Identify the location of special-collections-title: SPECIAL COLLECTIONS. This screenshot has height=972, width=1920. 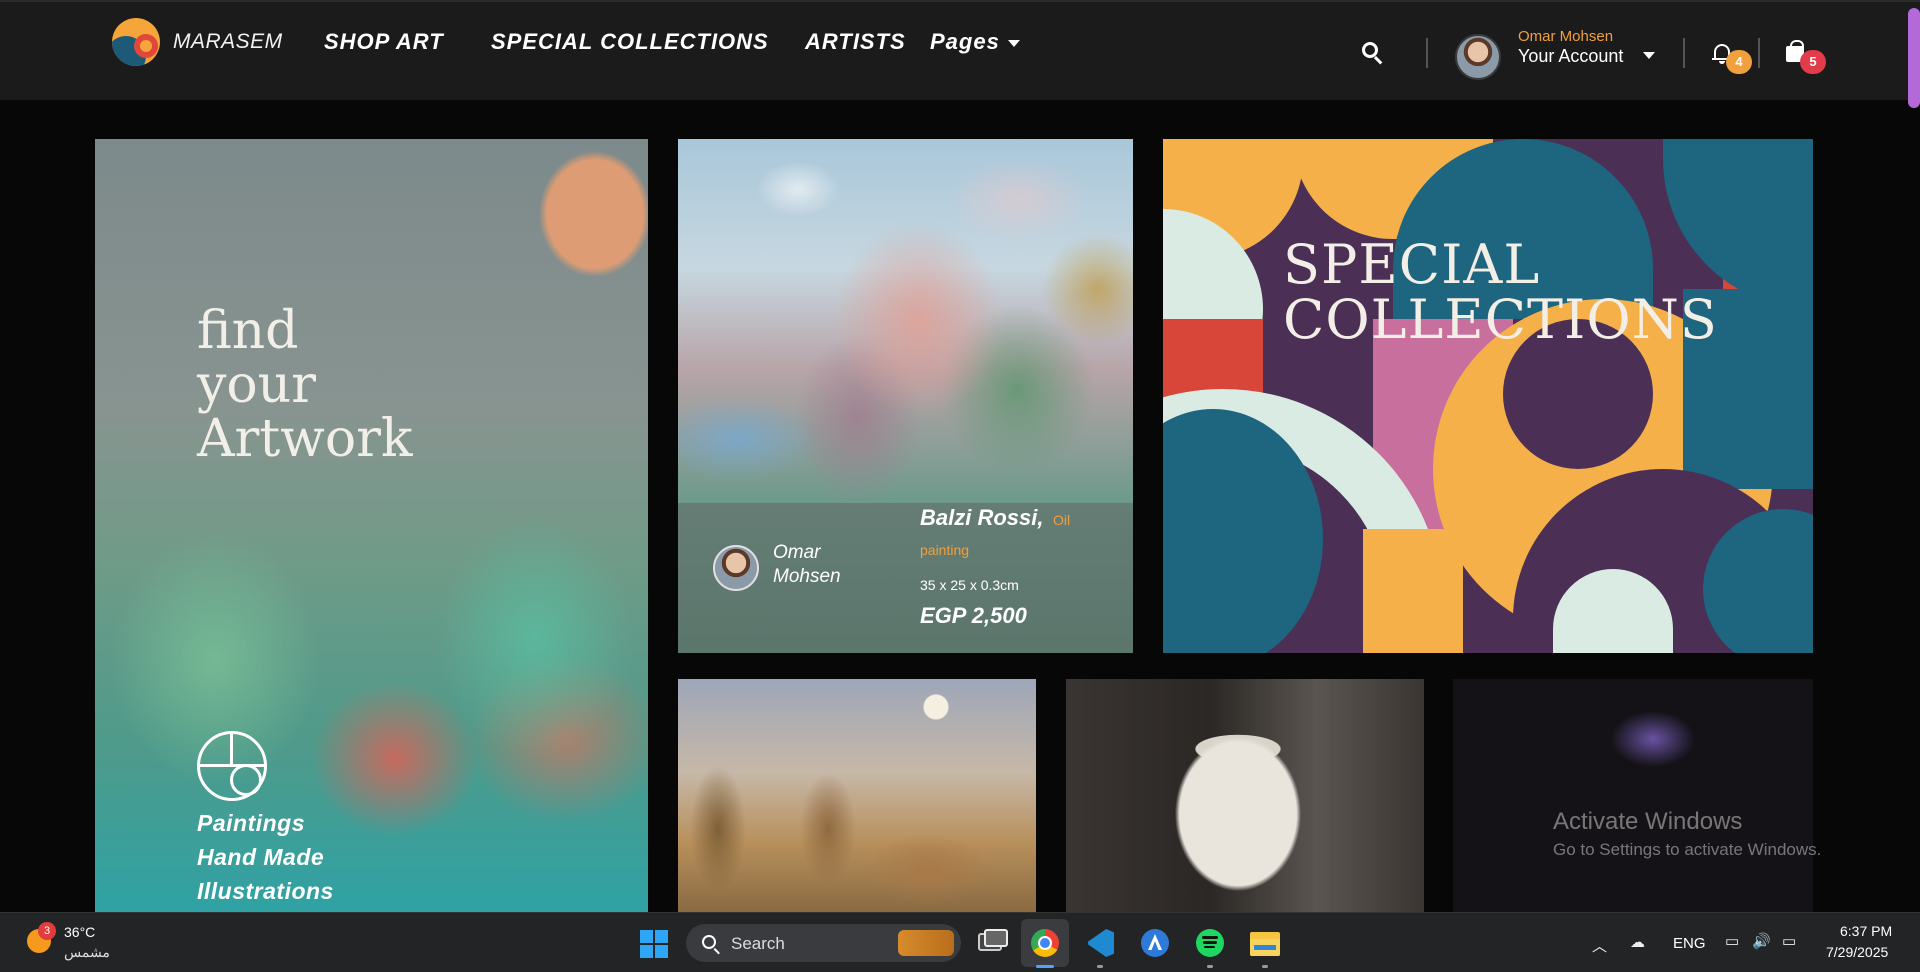
(1500, 292).